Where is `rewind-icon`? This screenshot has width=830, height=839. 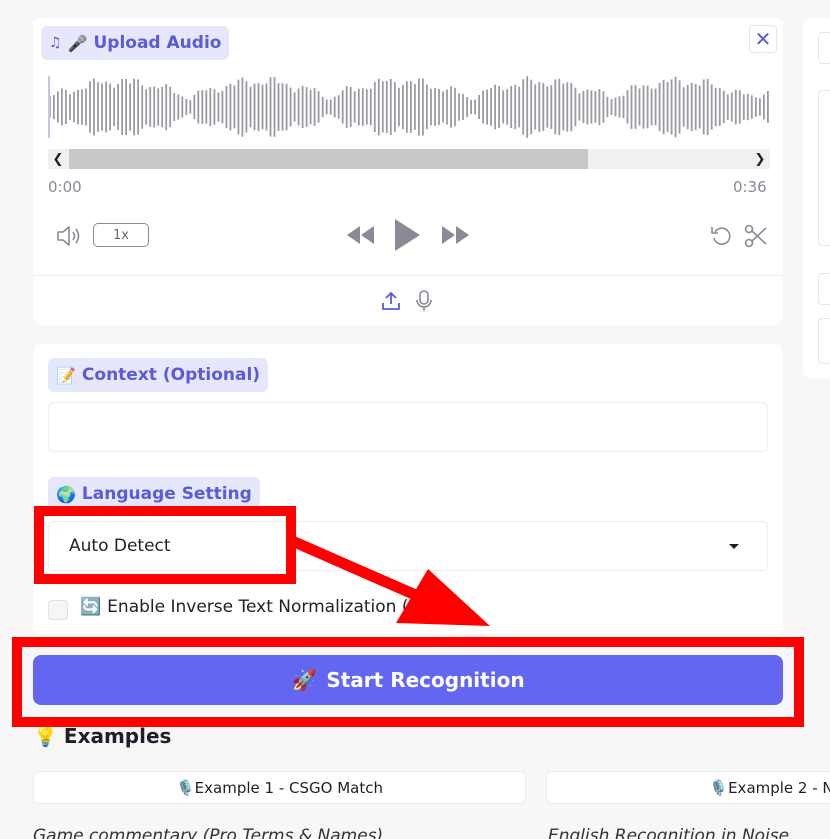 rewind-icon is located at coordinates (361, 235).